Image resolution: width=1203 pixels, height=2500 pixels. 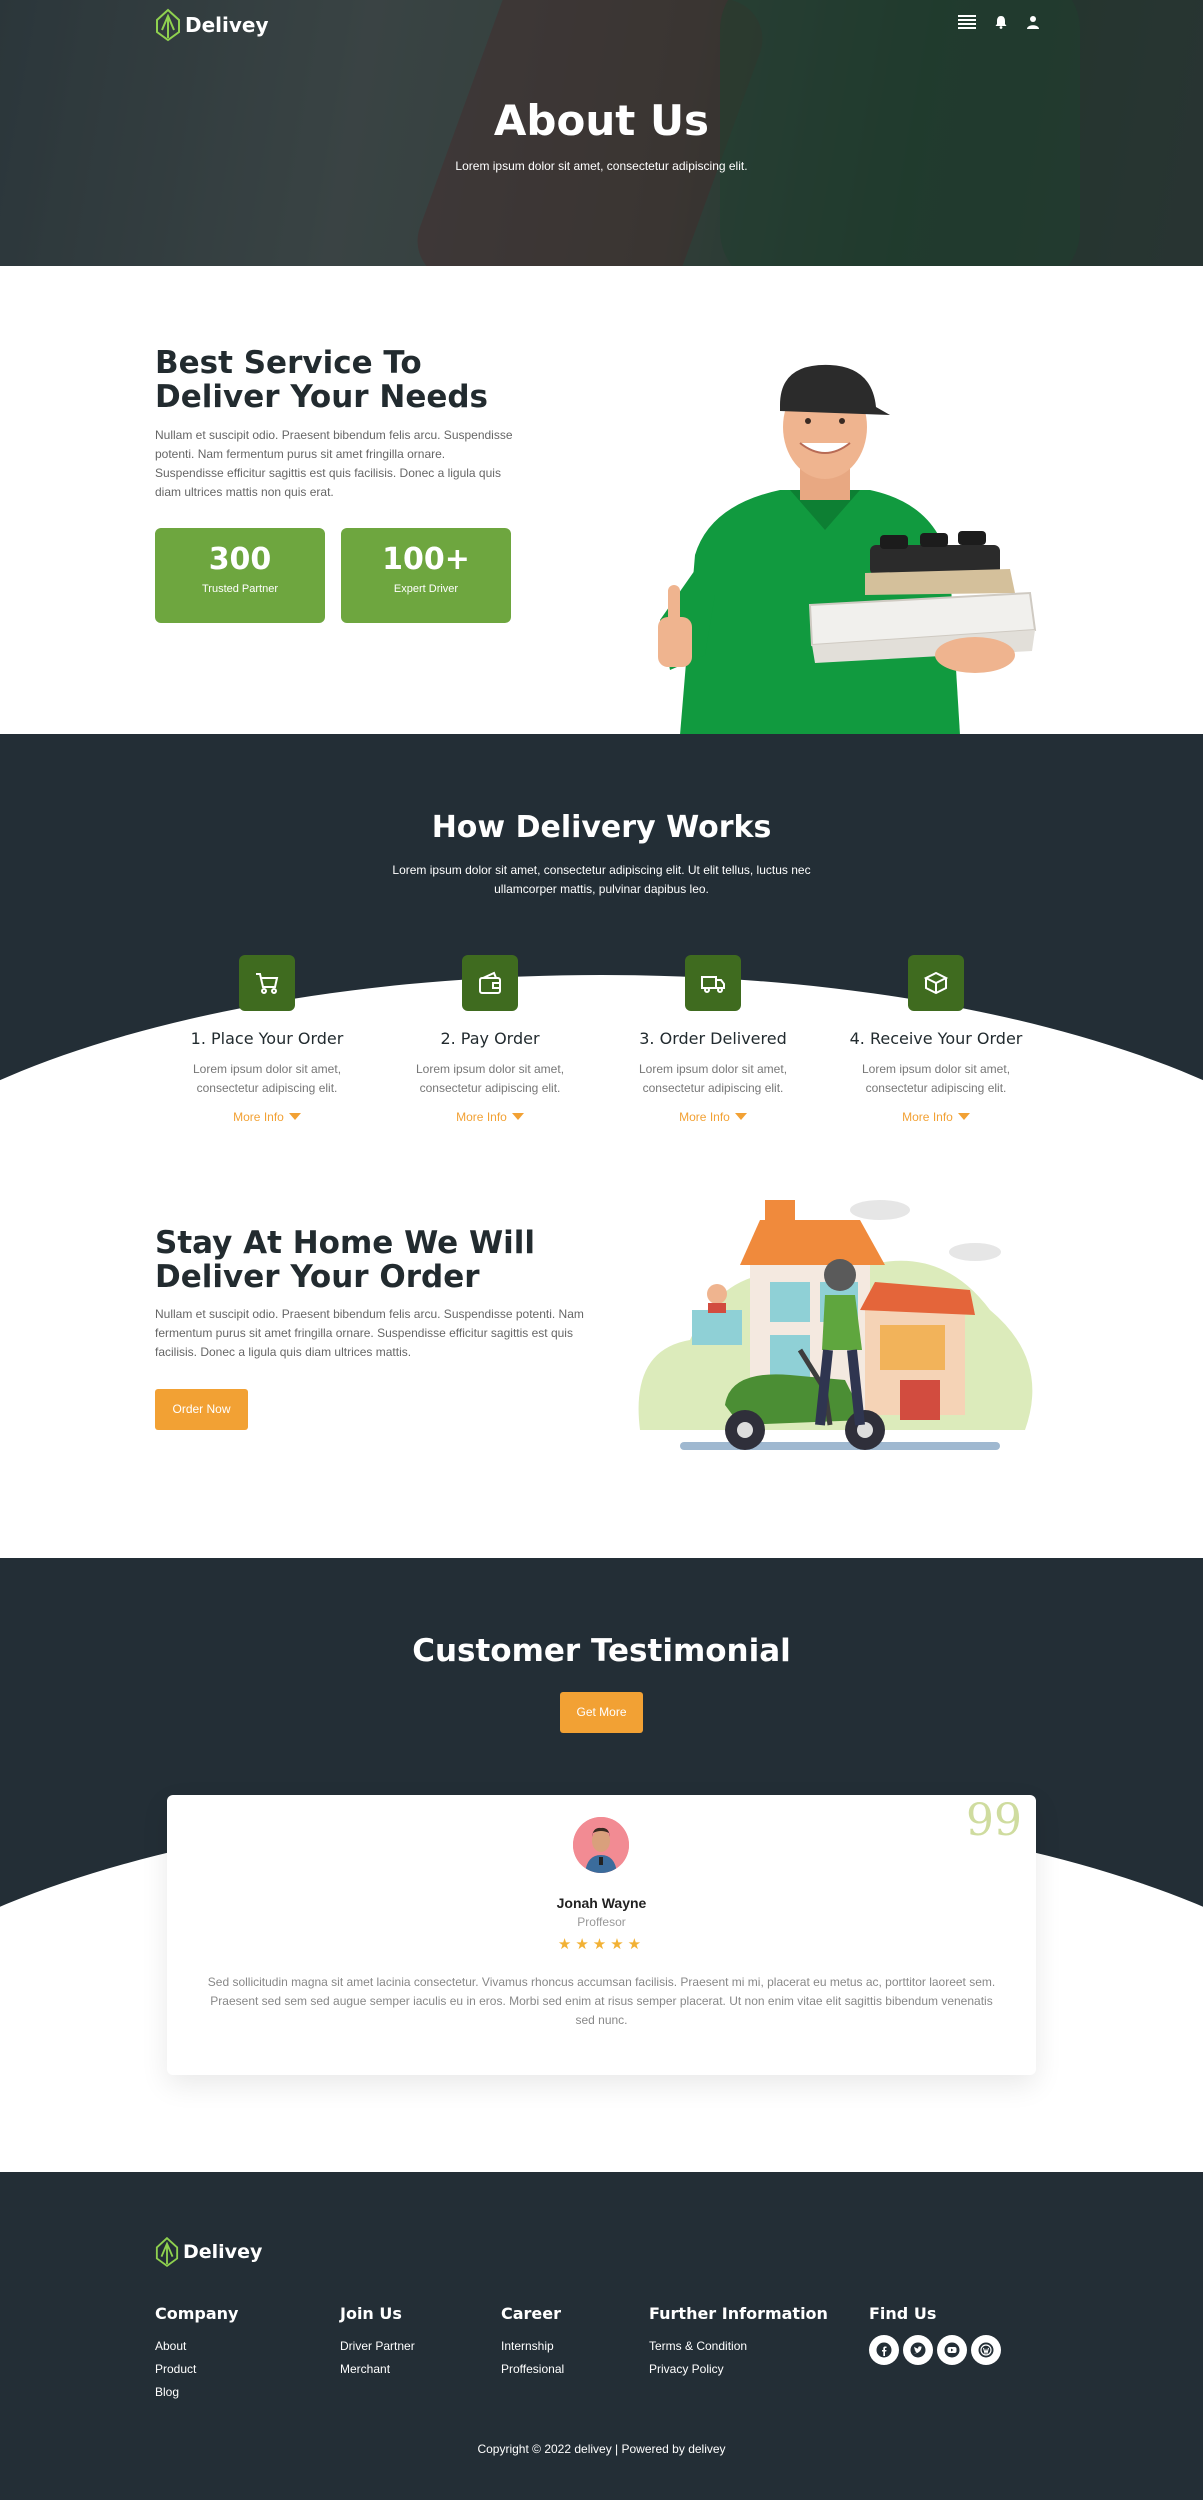 What do you see at coordinates (377, 2346) in the screenshot?
I see `footer-link-driver-partner: Driver Partner` at bounding box center [377, 2346].